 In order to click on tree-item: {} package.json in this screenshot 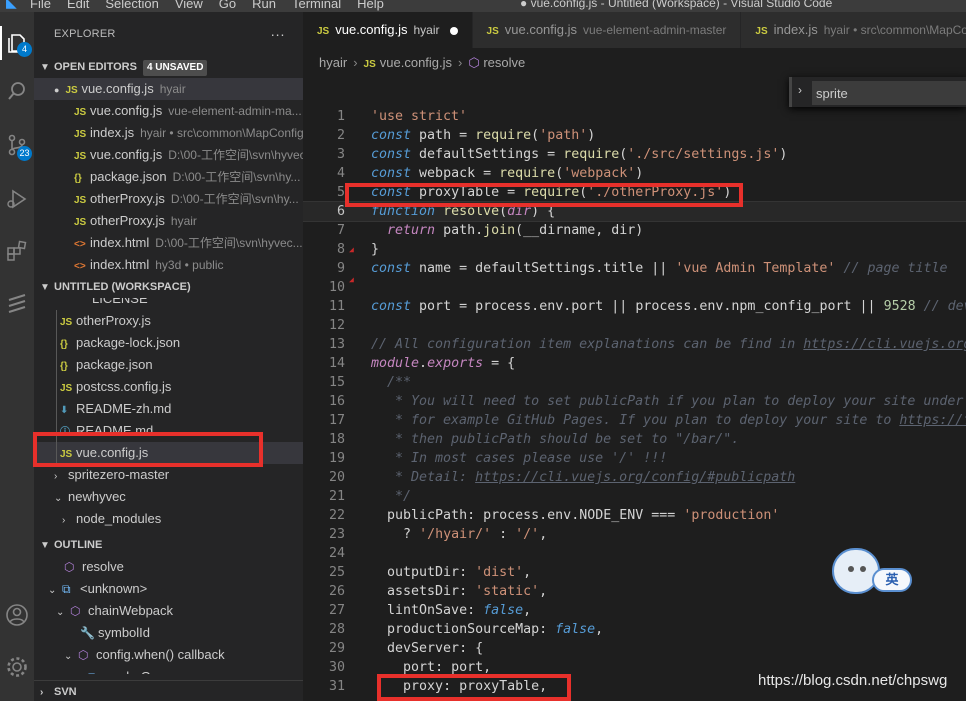, I will do `click(168, 365)`.